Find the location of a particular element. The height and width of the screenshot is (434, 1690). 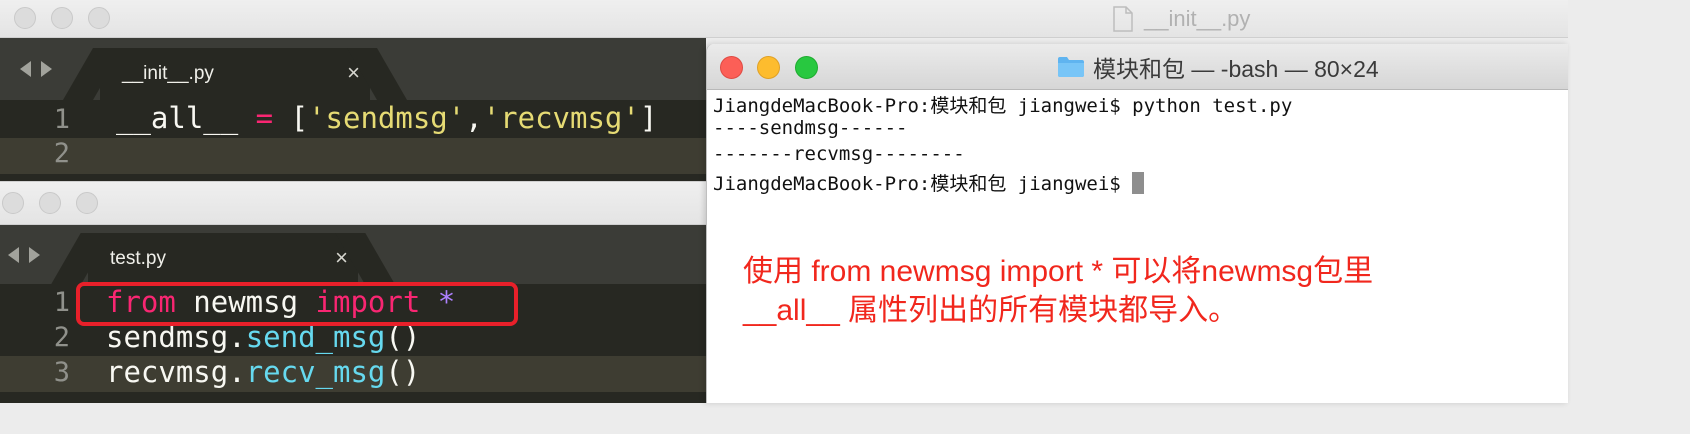

terminal-titlebar: 模块和包 — -bash — 80×24 is located at coordinates (1137, 67).